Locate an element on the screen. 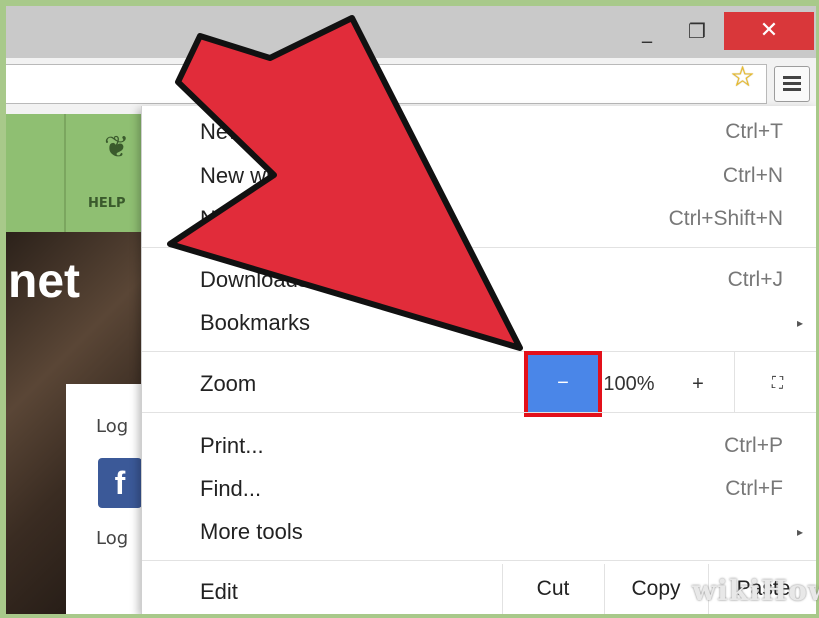 The width and height of the screenshot is (819, 618). edit-label: Edit is located at coordinates (219, 591).